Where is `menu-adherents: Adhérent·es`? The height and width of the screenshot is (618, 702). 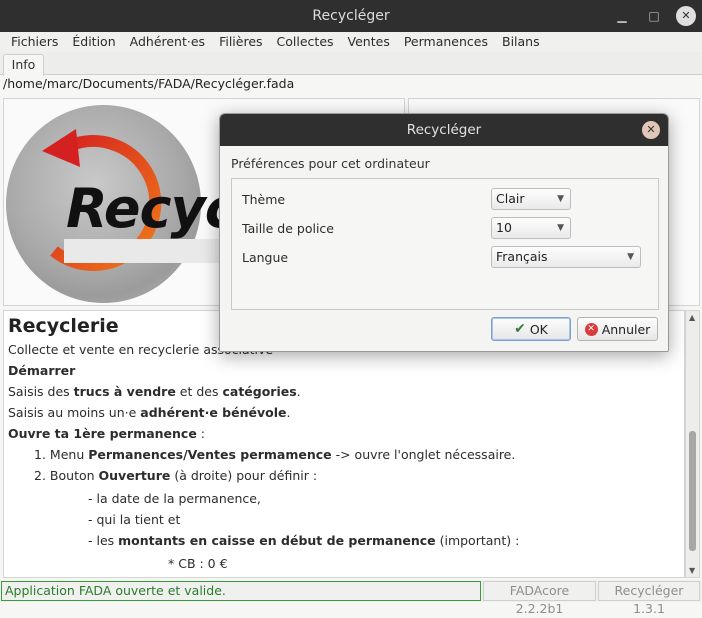
menu-adherents: Adhérent·es is located at coordinates (167, 42).